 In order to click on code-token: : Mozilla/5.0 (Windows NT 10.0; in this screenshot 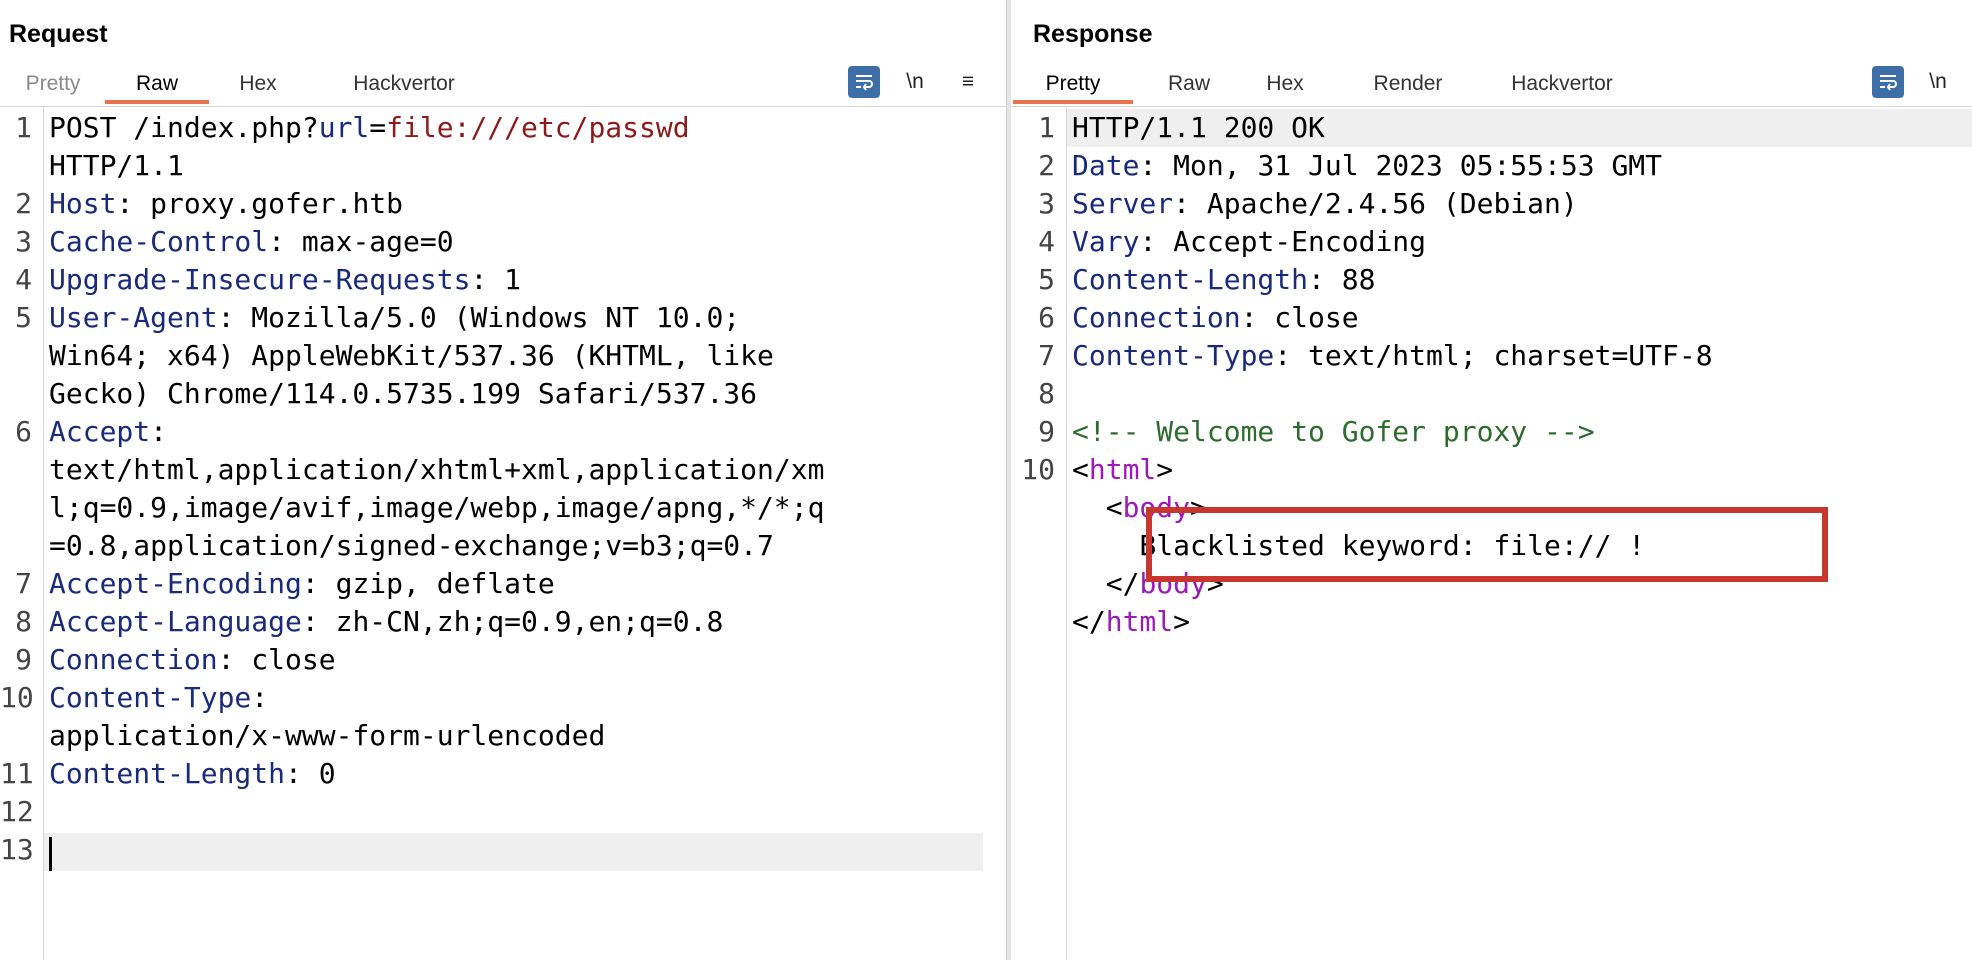, I will do `click(479, 317)`.